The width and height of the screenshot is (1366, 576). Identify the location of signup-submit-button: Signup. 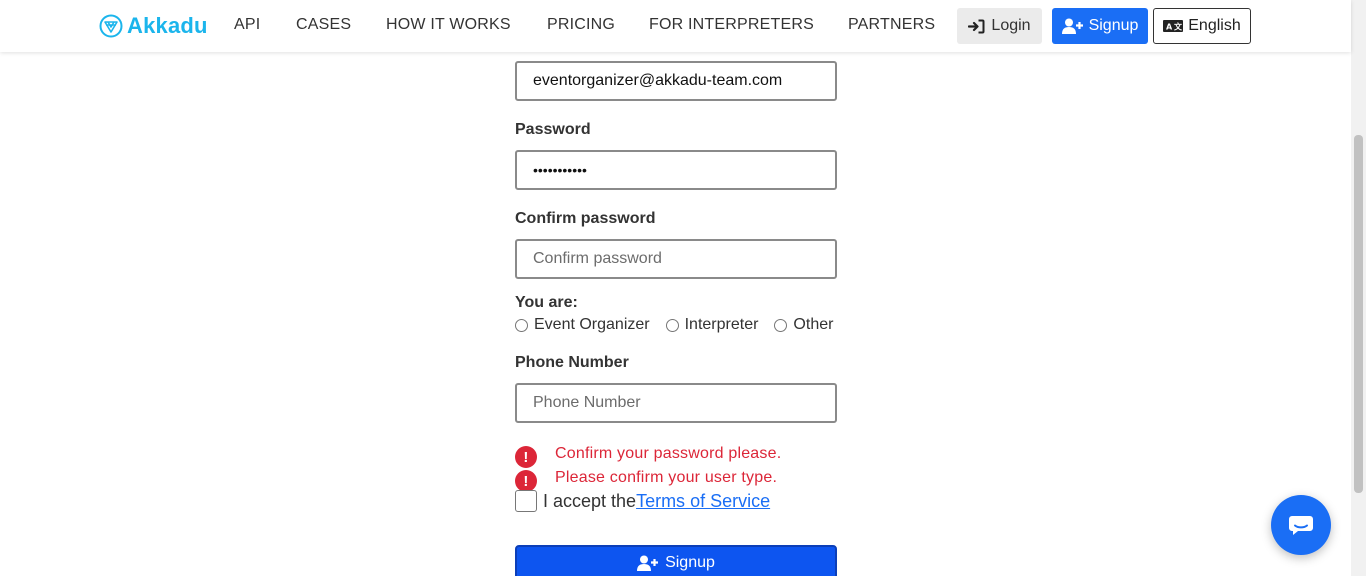
(676, 560).